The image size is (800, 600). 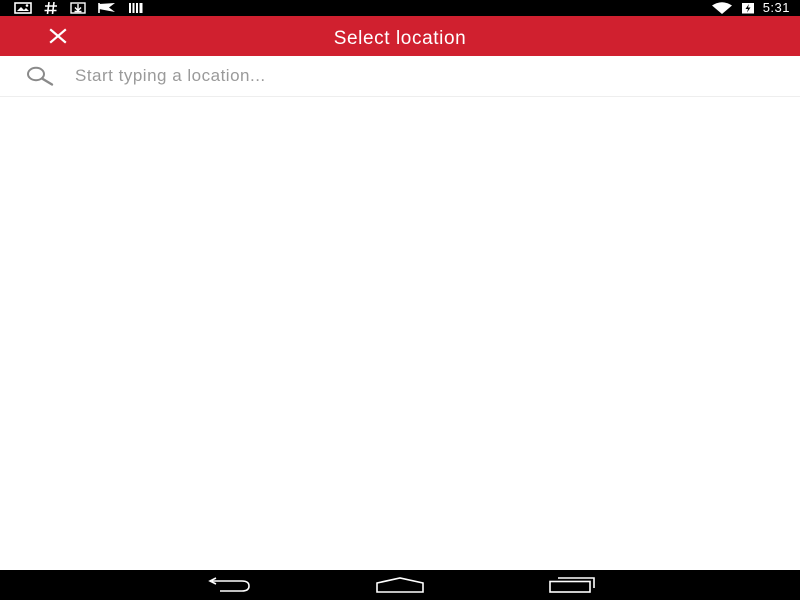 I want to click on status-bar-system: 5:31, so click(x=750, y=8).